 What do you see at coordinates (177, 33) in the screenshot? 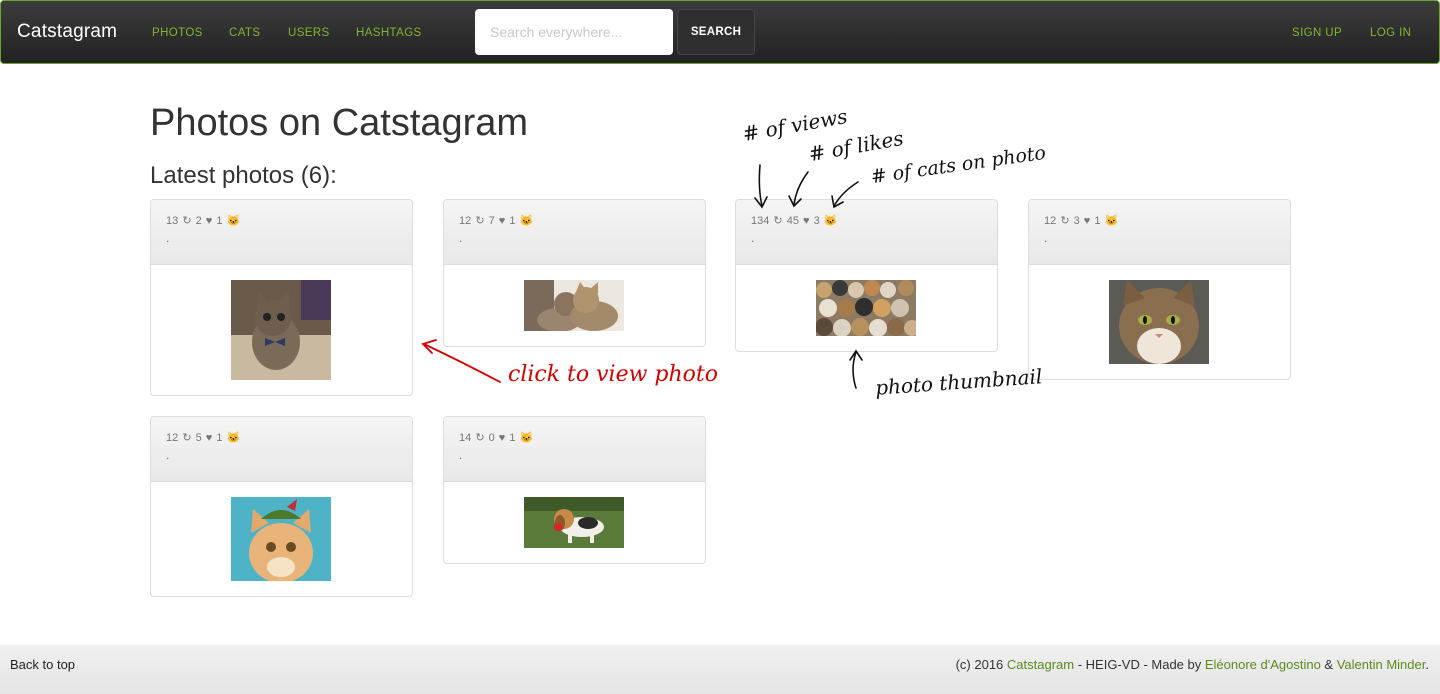
I see `nav-link-photos: PHOTOS` at bounding box center [177, 33].